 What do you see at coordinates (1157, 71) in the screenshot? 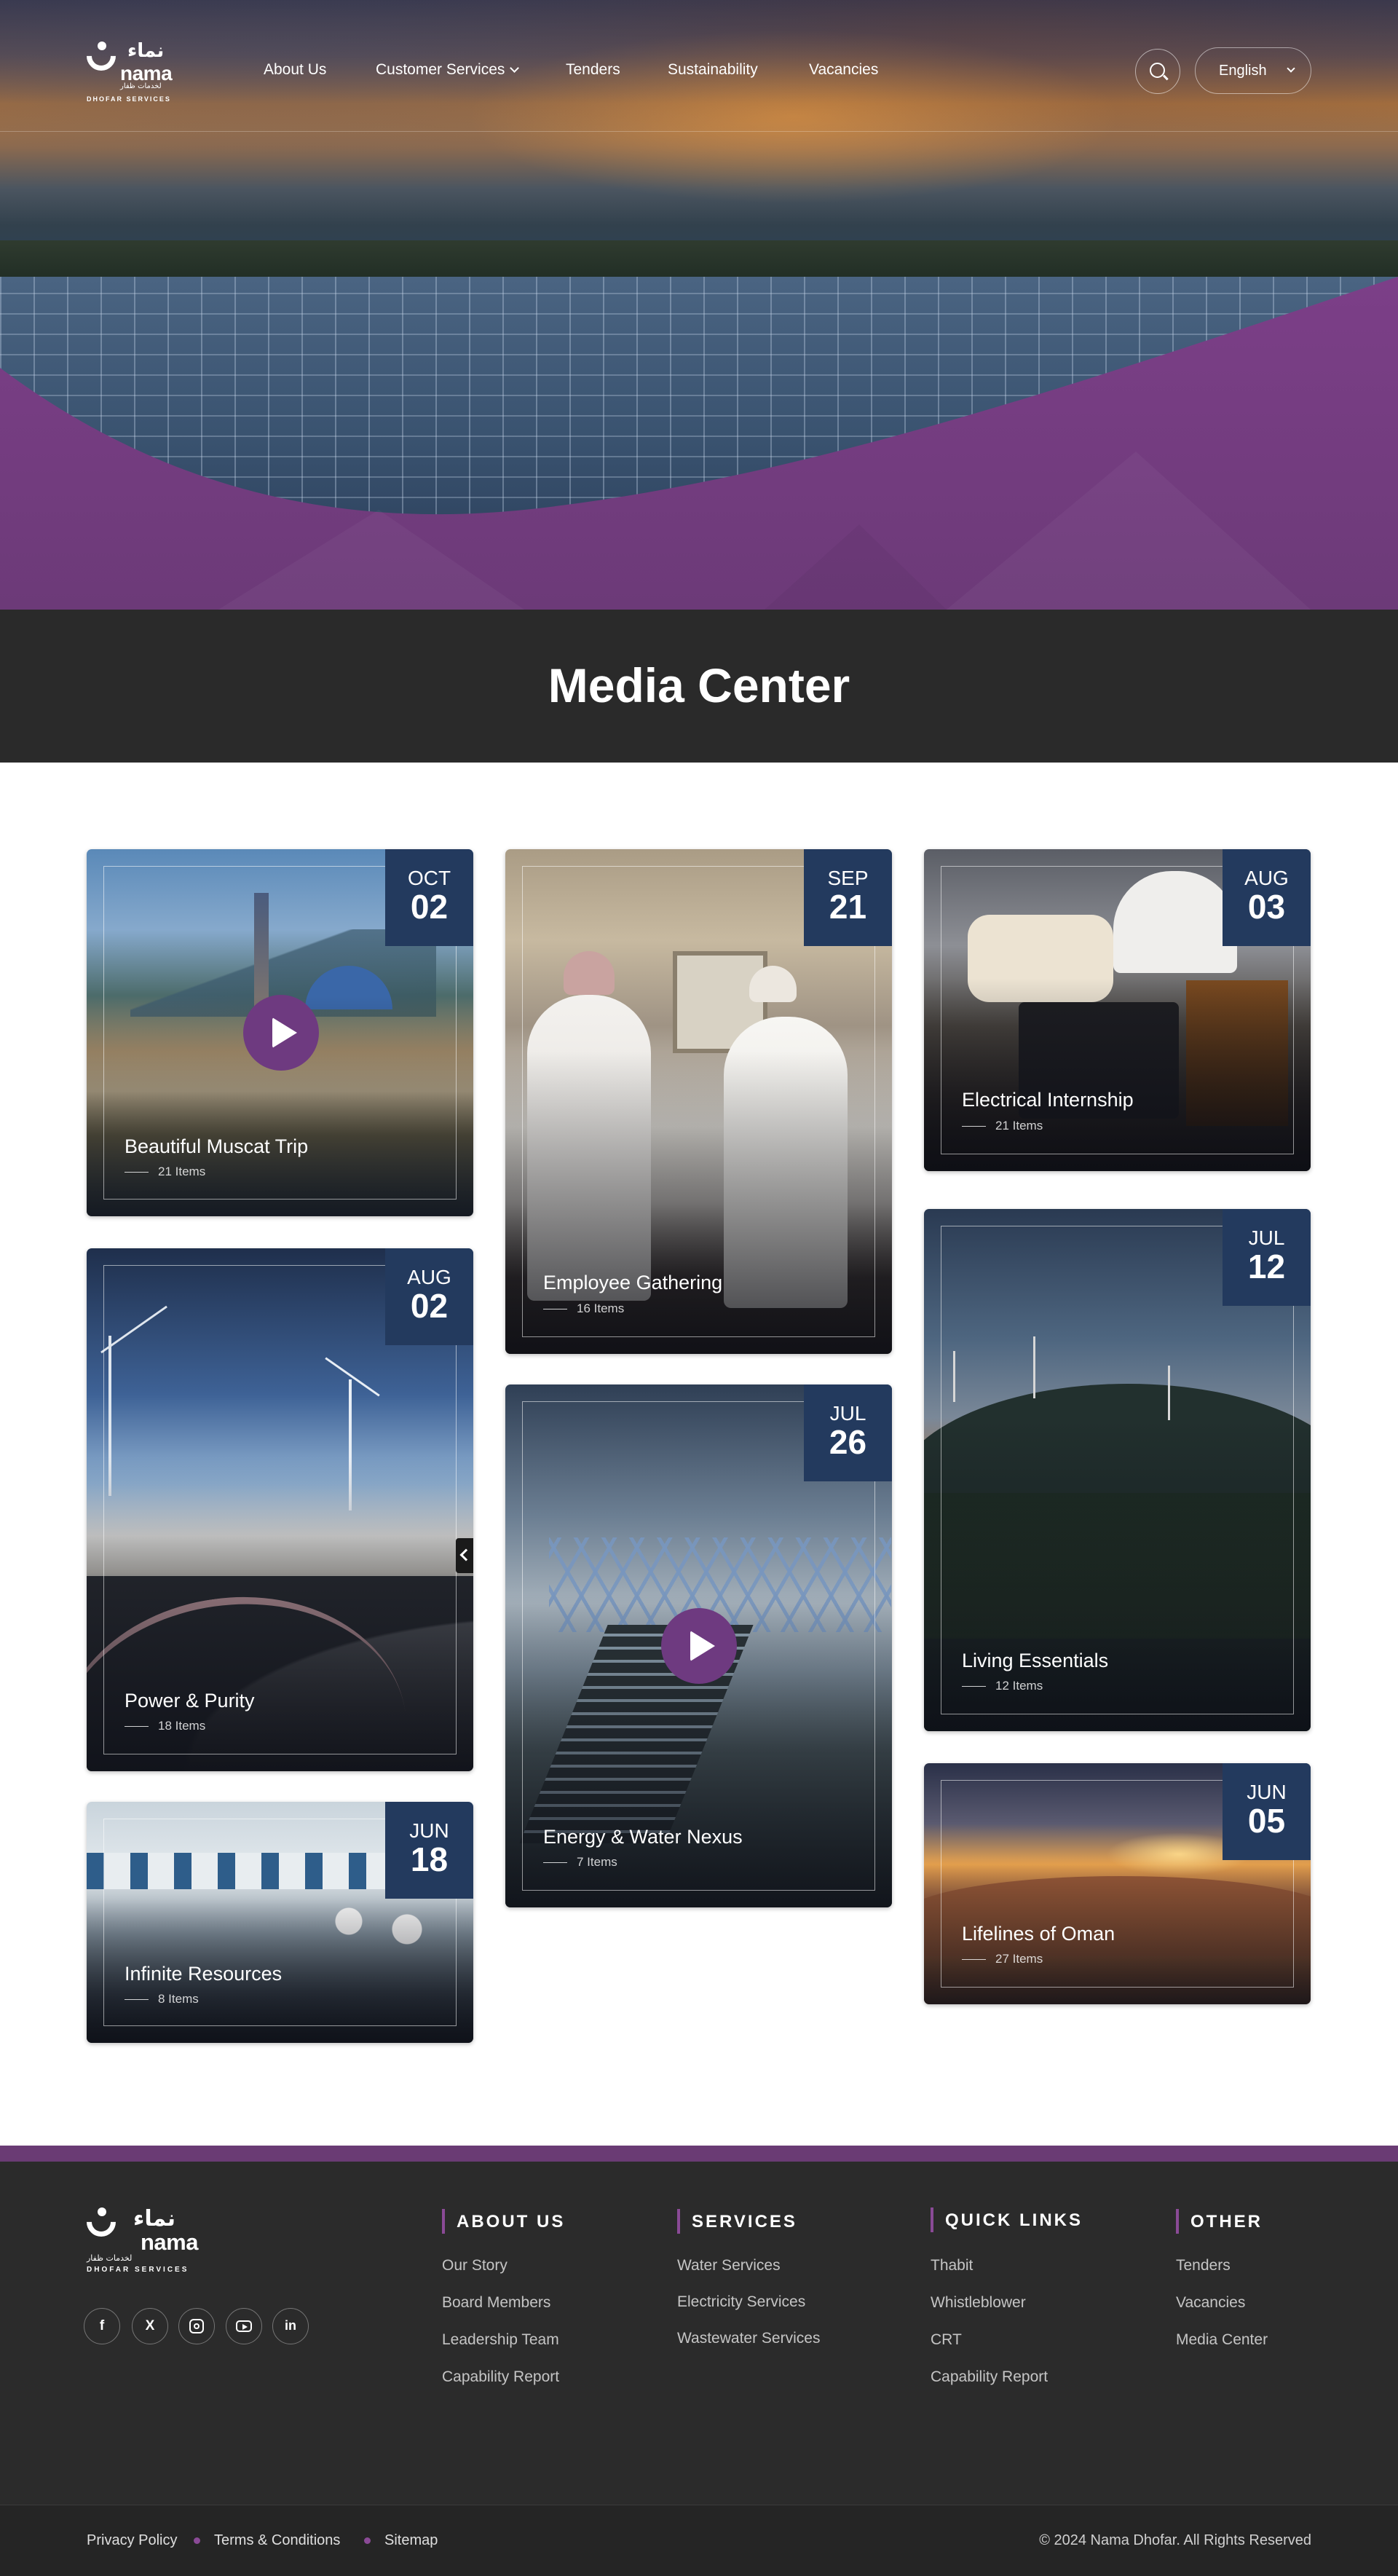
I see `search-button` at bounding box center [1157, 71].